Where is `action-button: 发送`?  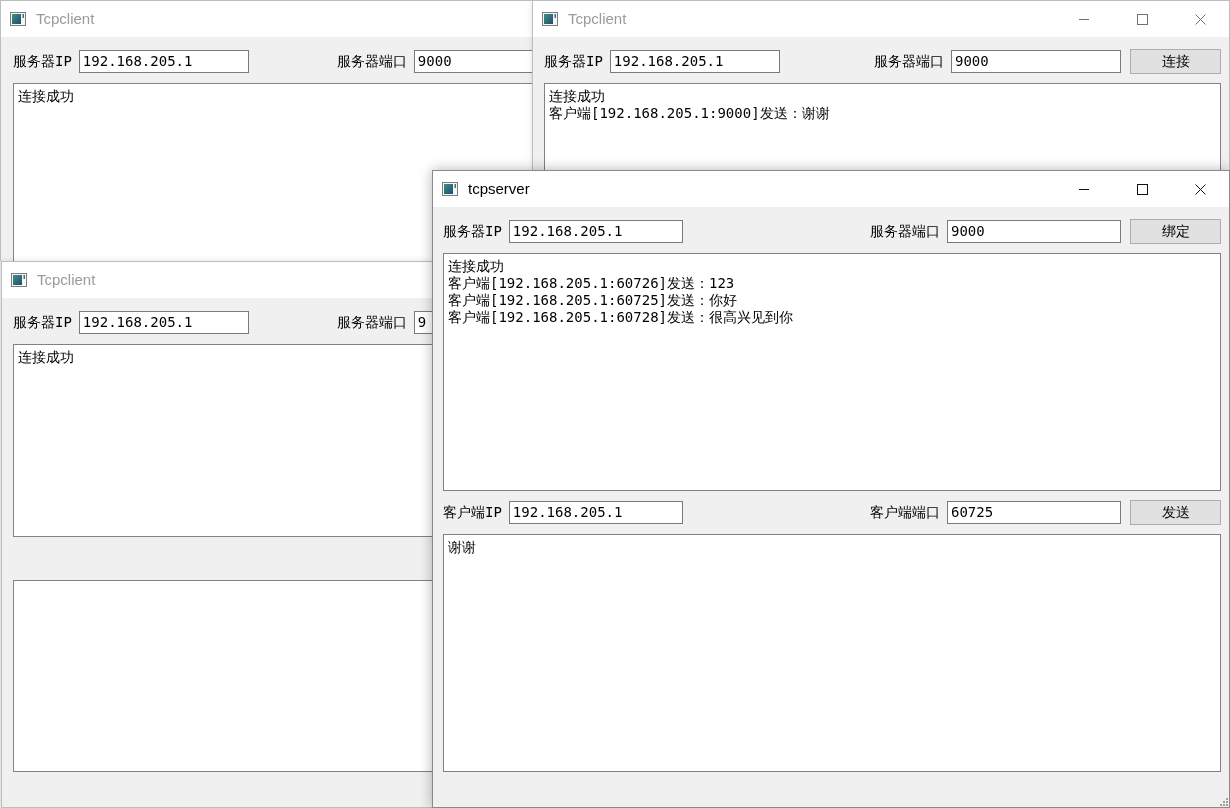 action-button: 发送 is located at coordinates (1175, 512).